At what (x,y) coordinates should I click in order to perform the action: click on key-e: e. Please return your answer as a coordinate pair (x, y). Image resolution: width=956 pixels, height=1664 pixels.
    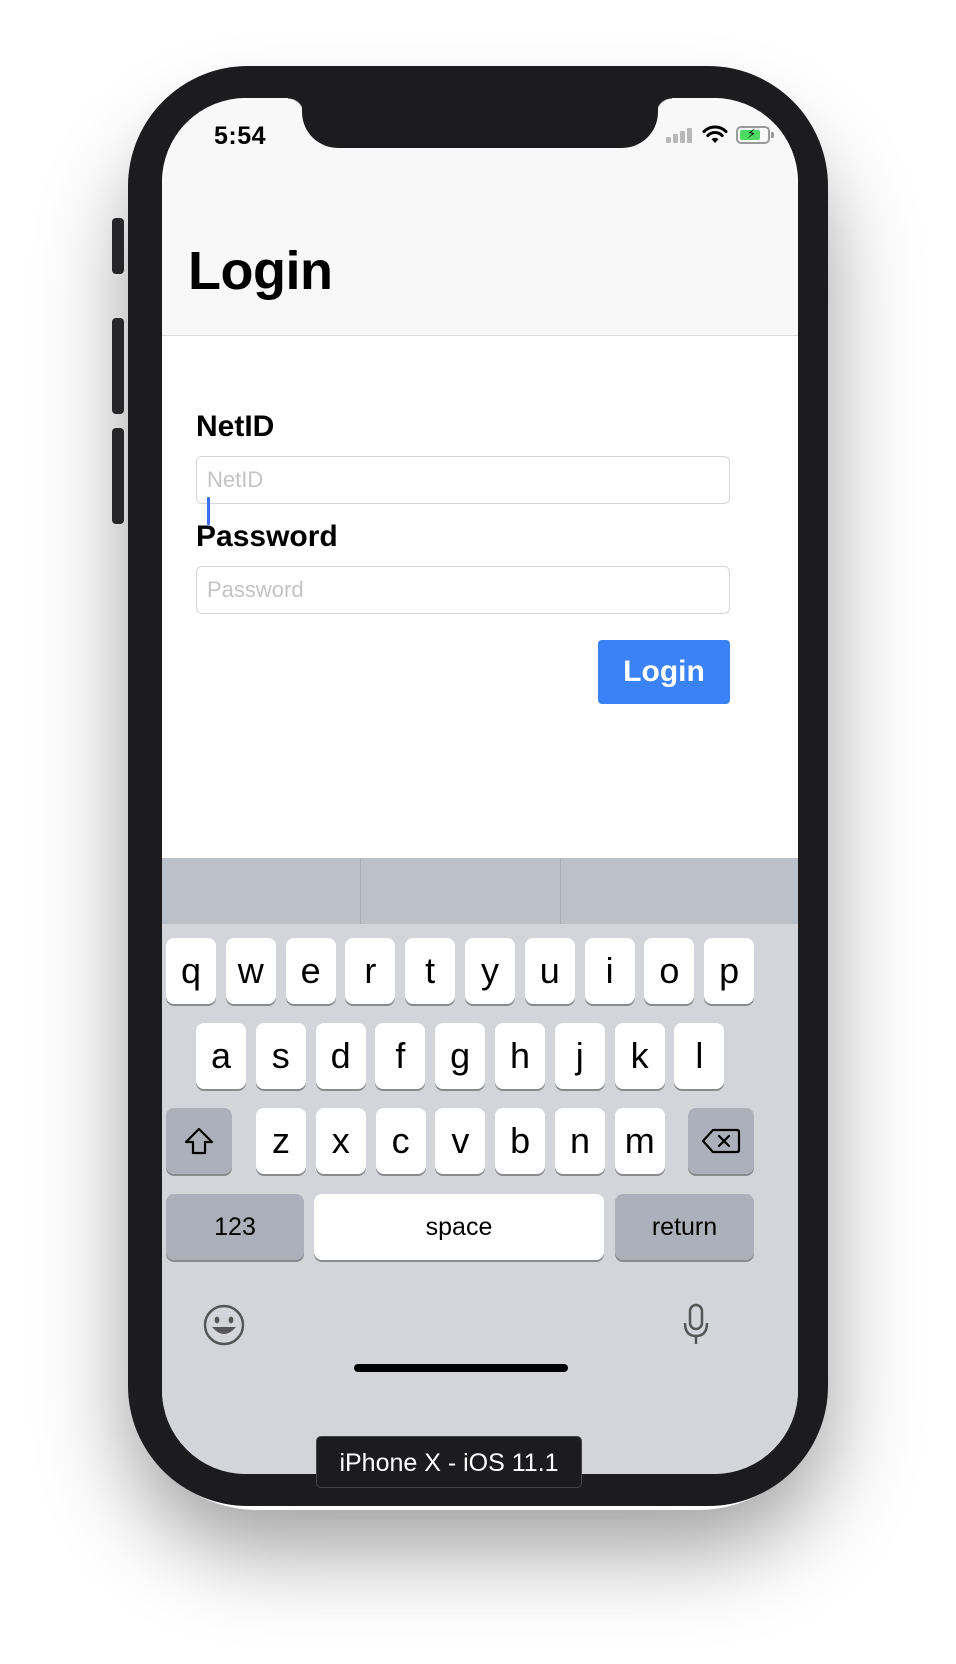
    Looking at the image, I should click on (310, 971).